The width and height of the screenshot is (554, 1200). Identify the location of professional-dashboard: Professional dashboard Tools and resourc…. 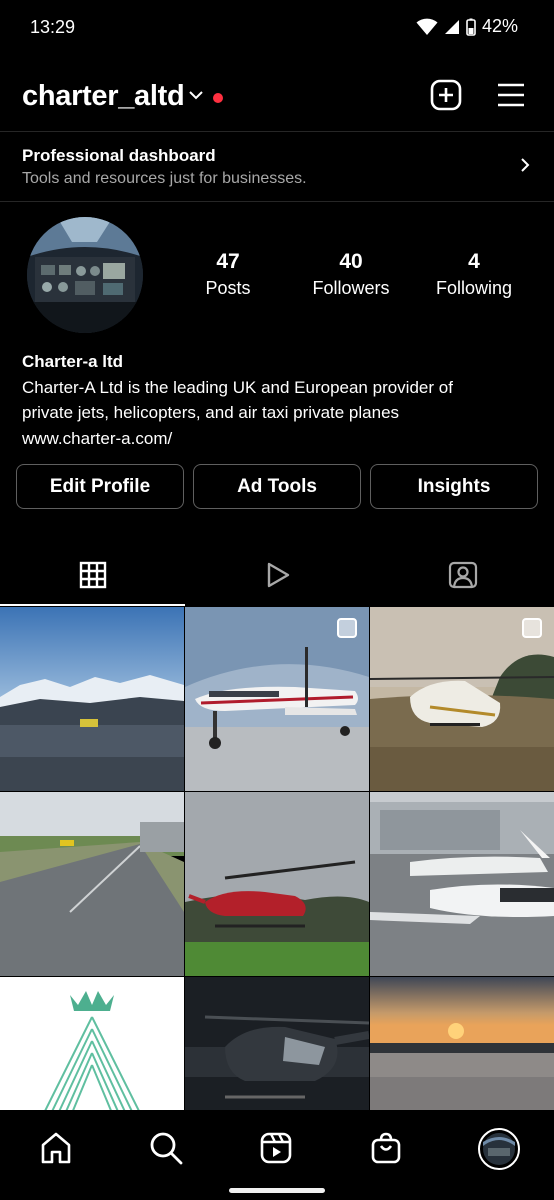
(277, 167).